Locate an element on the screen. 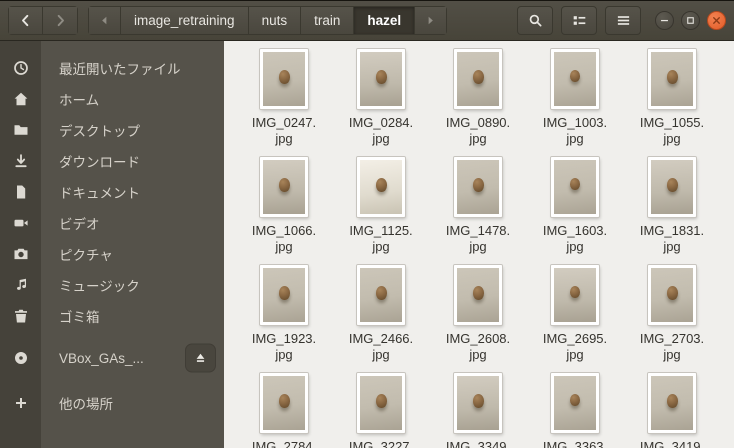  file-item: IMG_1923. jpg is located at coordinates (284, 319).